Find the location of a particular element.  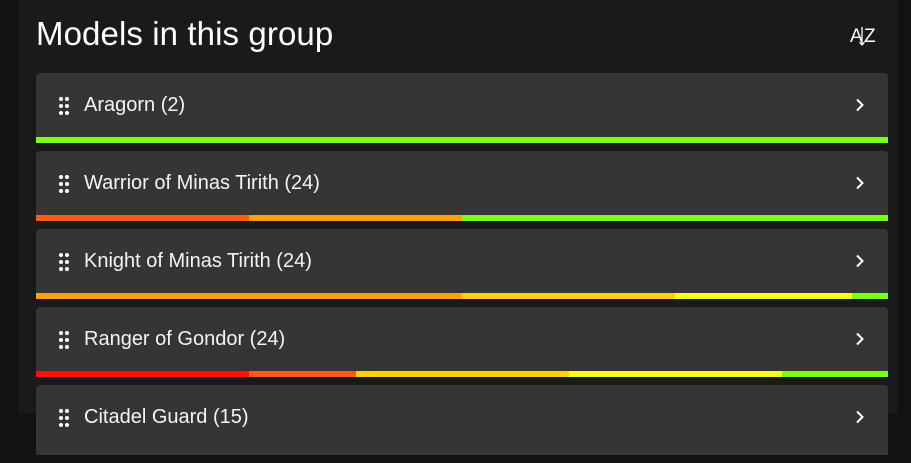

sort-alpha-icon: A Z is located at coordinates (863, 36).